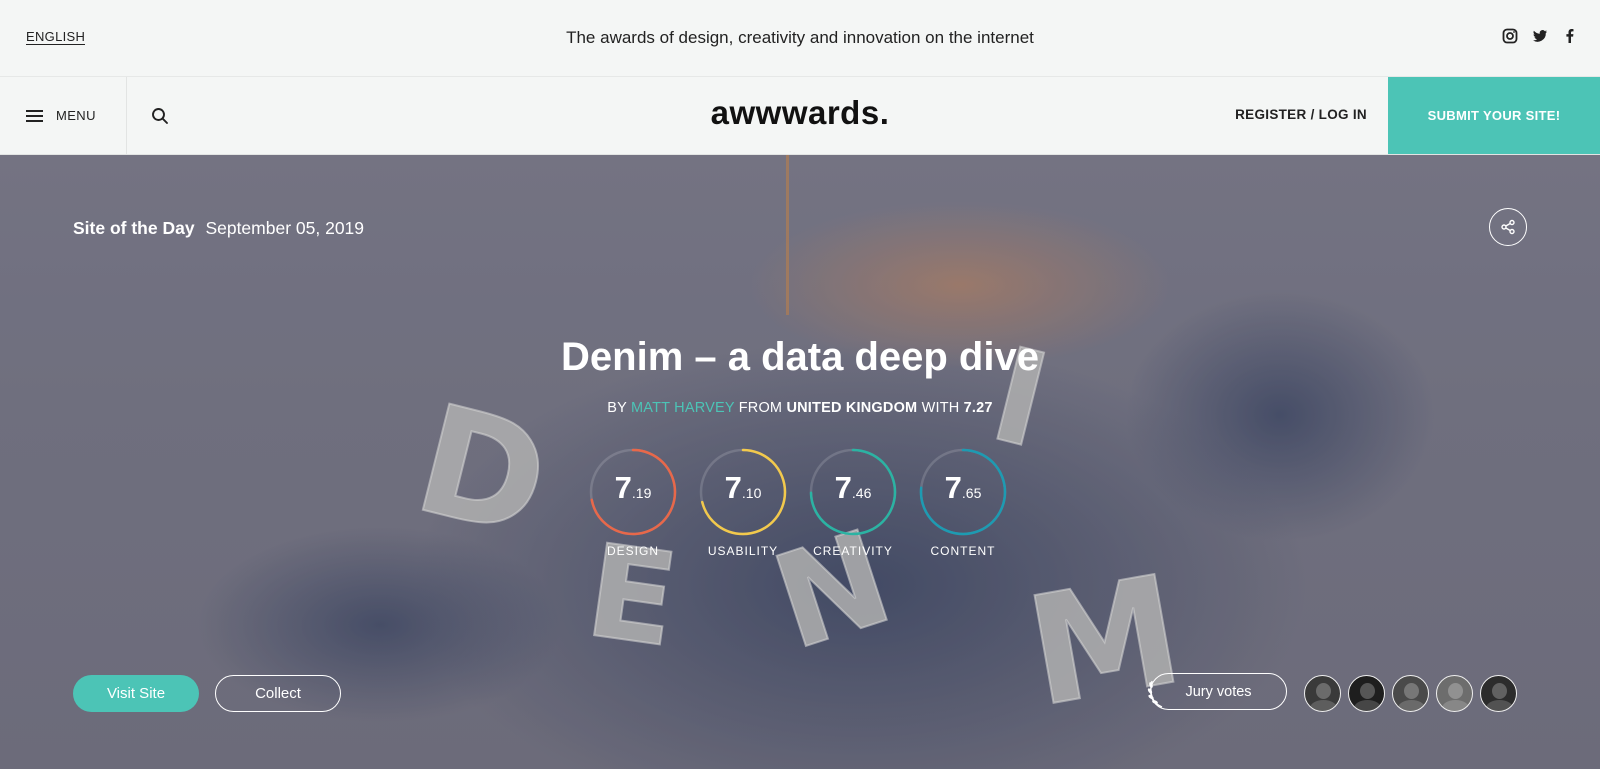 Image resolution: width=1600 pixels, height=769 pixels. I want to click on social-links, so click(1540, 36).